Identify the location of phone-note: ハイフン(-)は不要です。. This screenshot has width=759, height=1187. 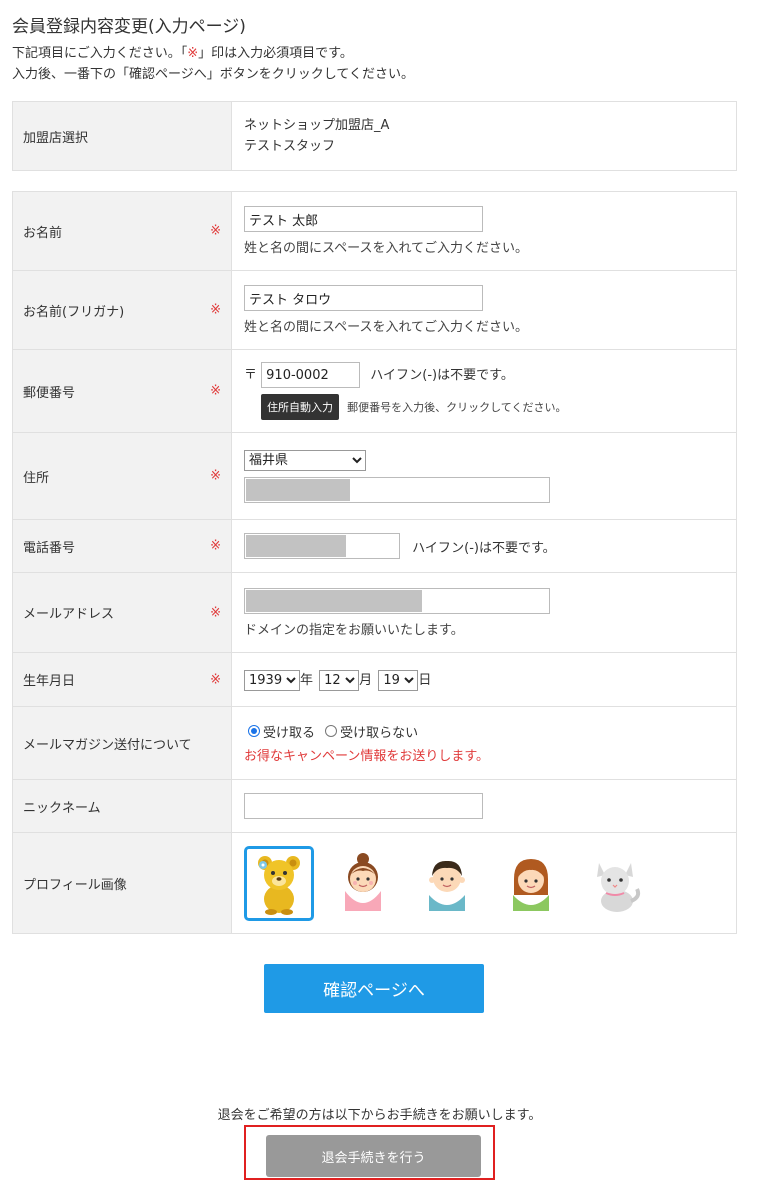
(484, 548).